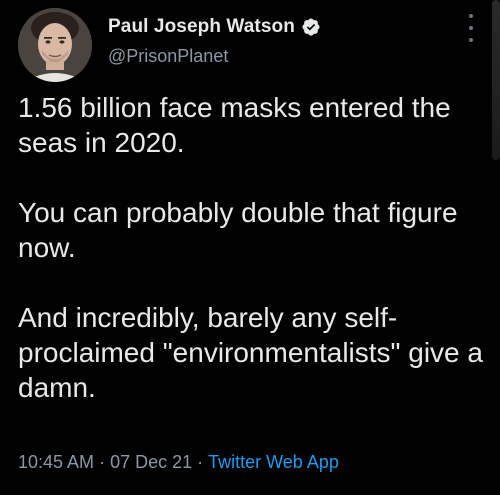  Describe the element at coordinates (151, 462) in the screenshot. I see `tweet-date: 07 Dec 21` at that location.